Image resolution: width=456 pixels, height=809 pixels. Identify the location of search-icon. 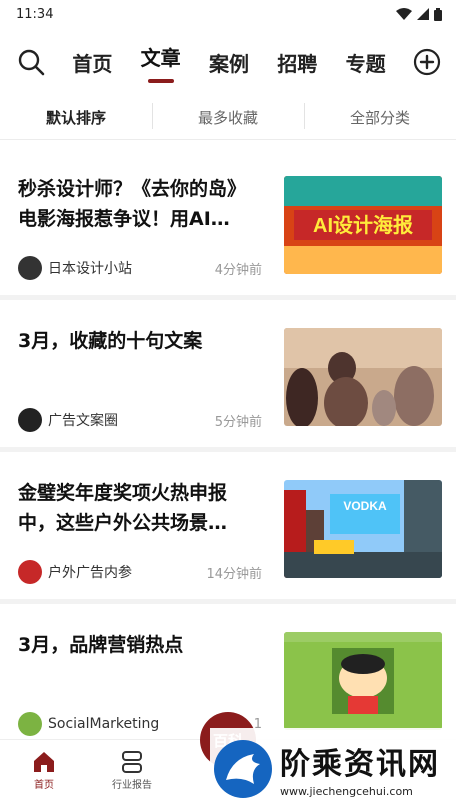
(31, 62).